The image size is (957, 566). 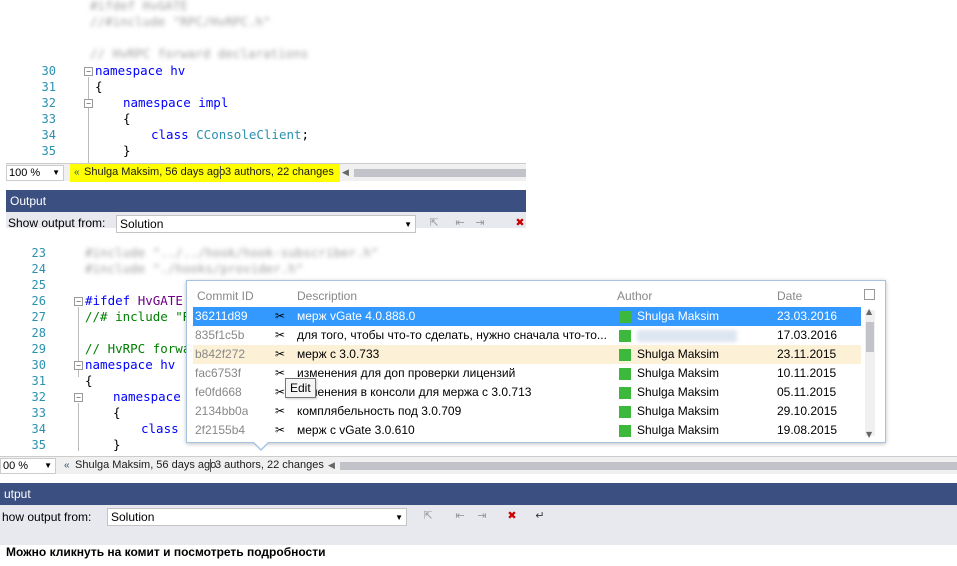 What do you see at coordinates (48, 119) in the screenshot?
I see `line-number: 33` at bounding box center [48, 119].